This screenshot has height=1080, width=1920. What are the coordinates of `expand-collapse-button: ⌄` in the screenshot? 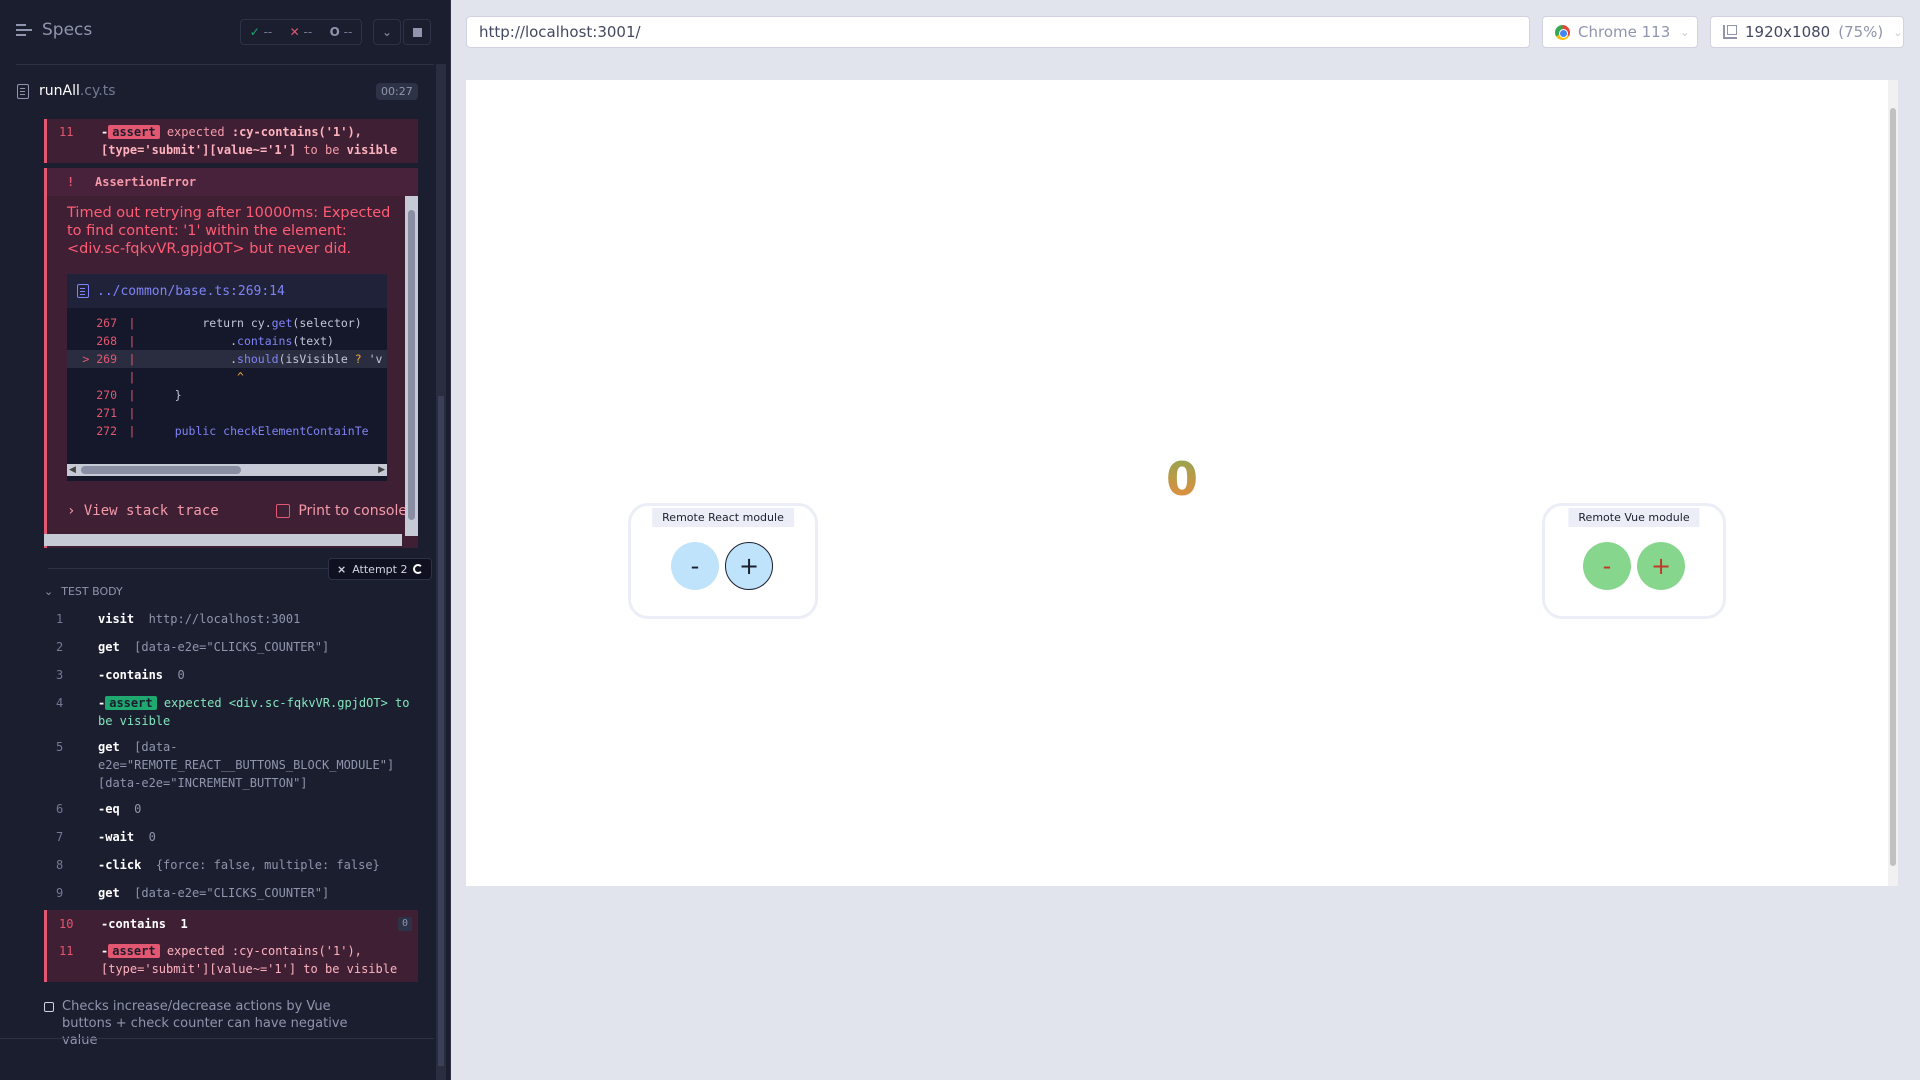 It's located at (387, 32).